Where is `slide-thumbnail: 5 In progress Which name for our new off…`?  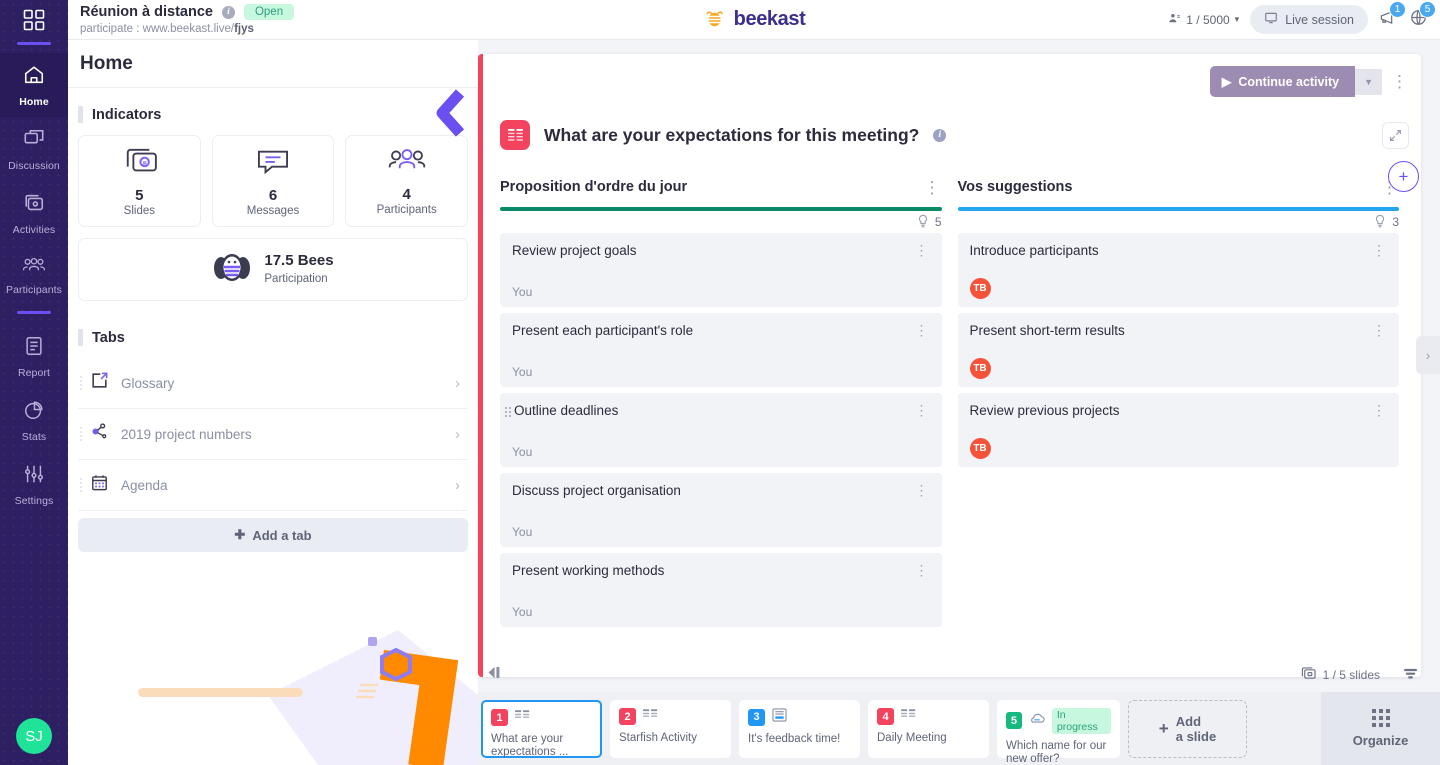
slide-thumbnail: 5 In progress Which name for our new off… is located at coordinates (1058, 732).